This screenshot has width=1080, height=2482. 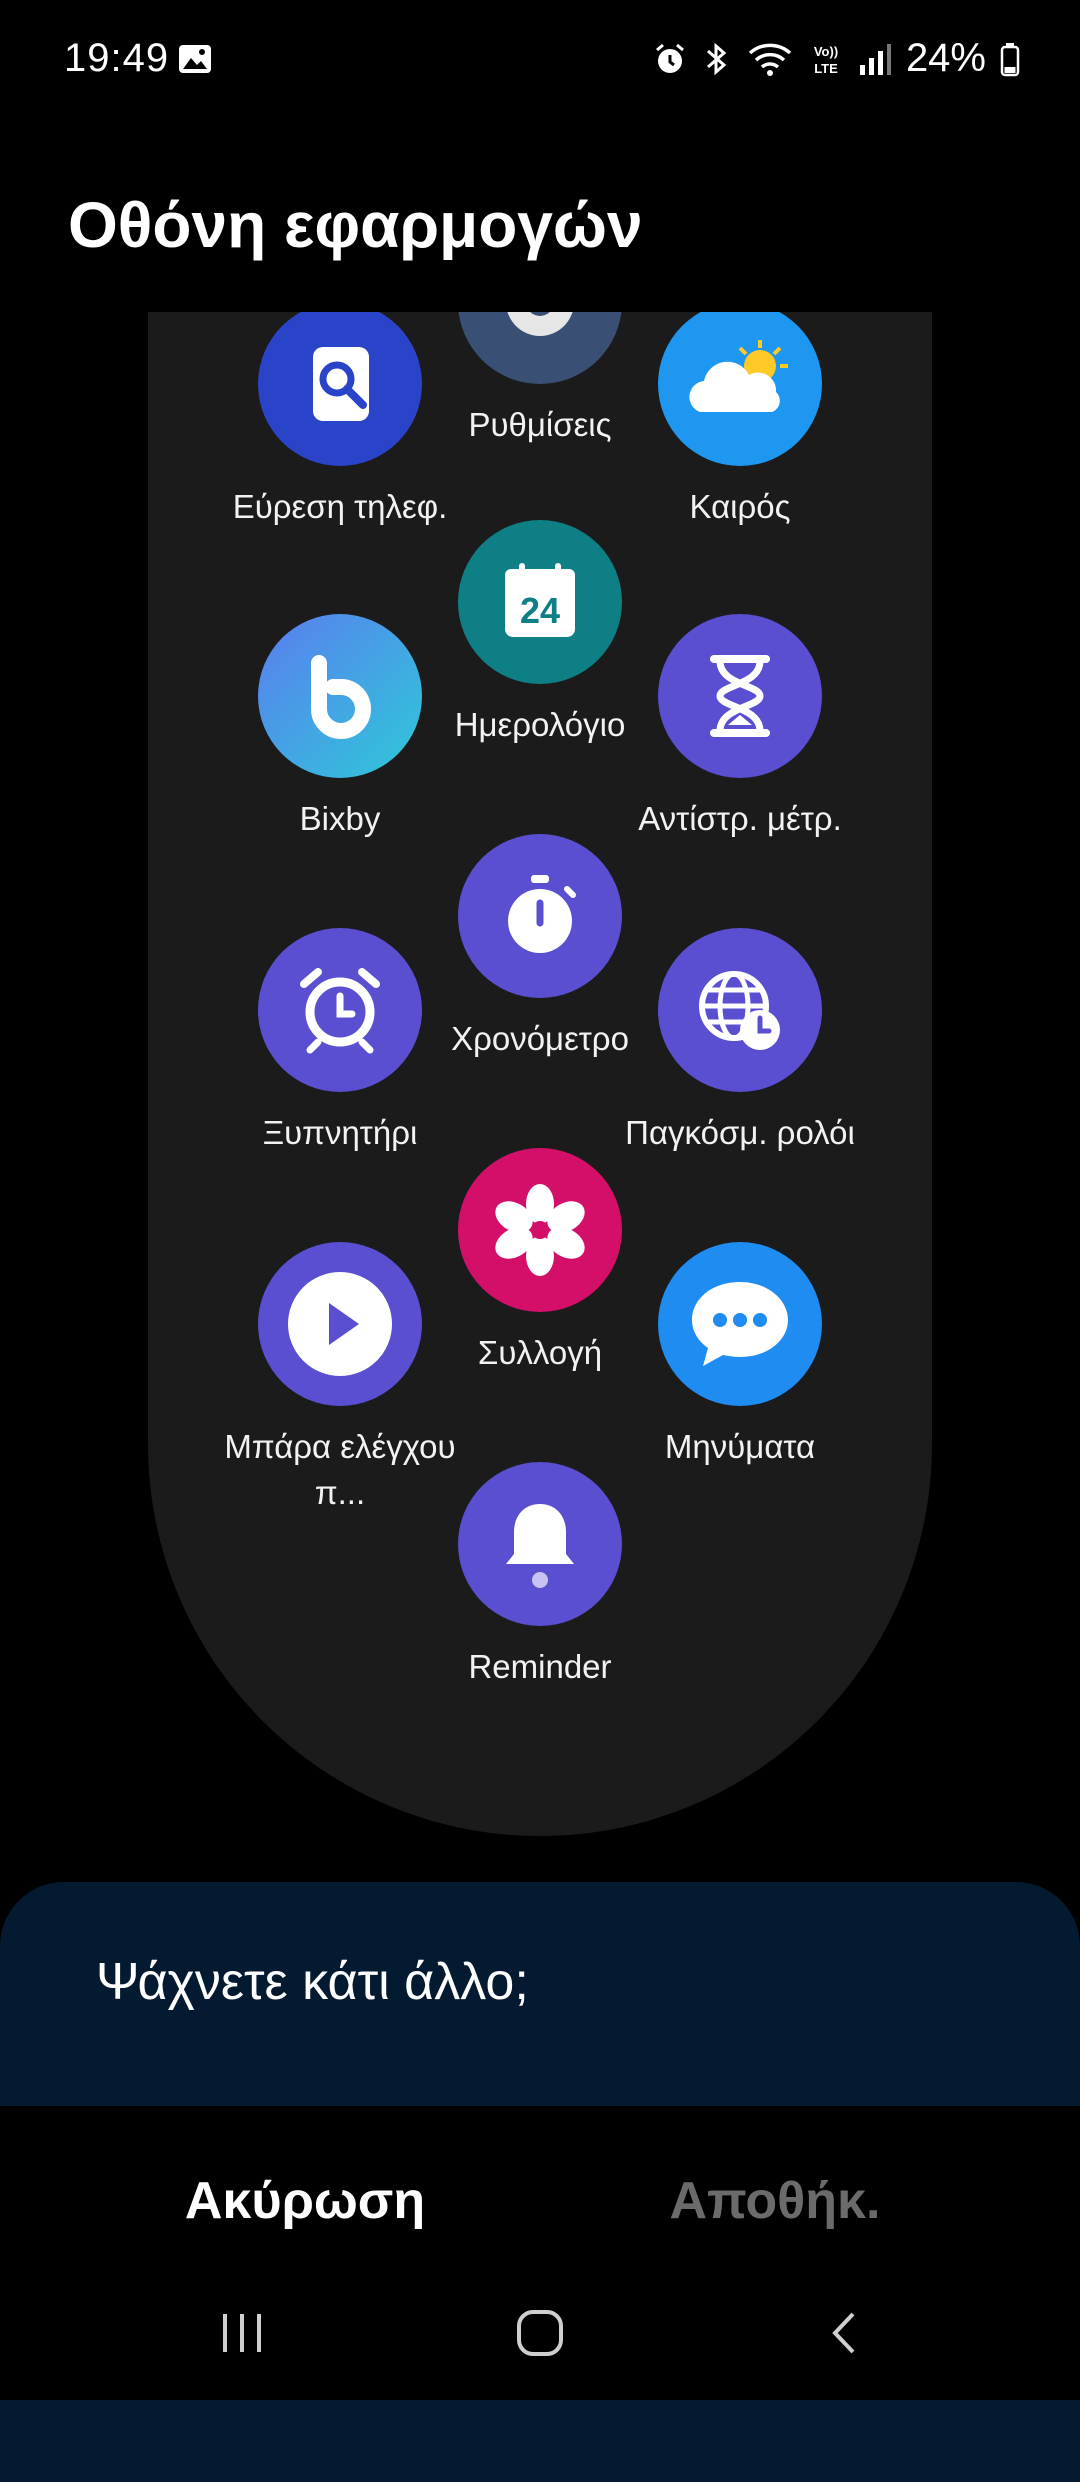 I want to click on sheet-title: Ψάχνετε κάτι άλλο;, so click(x=312, y=1982).